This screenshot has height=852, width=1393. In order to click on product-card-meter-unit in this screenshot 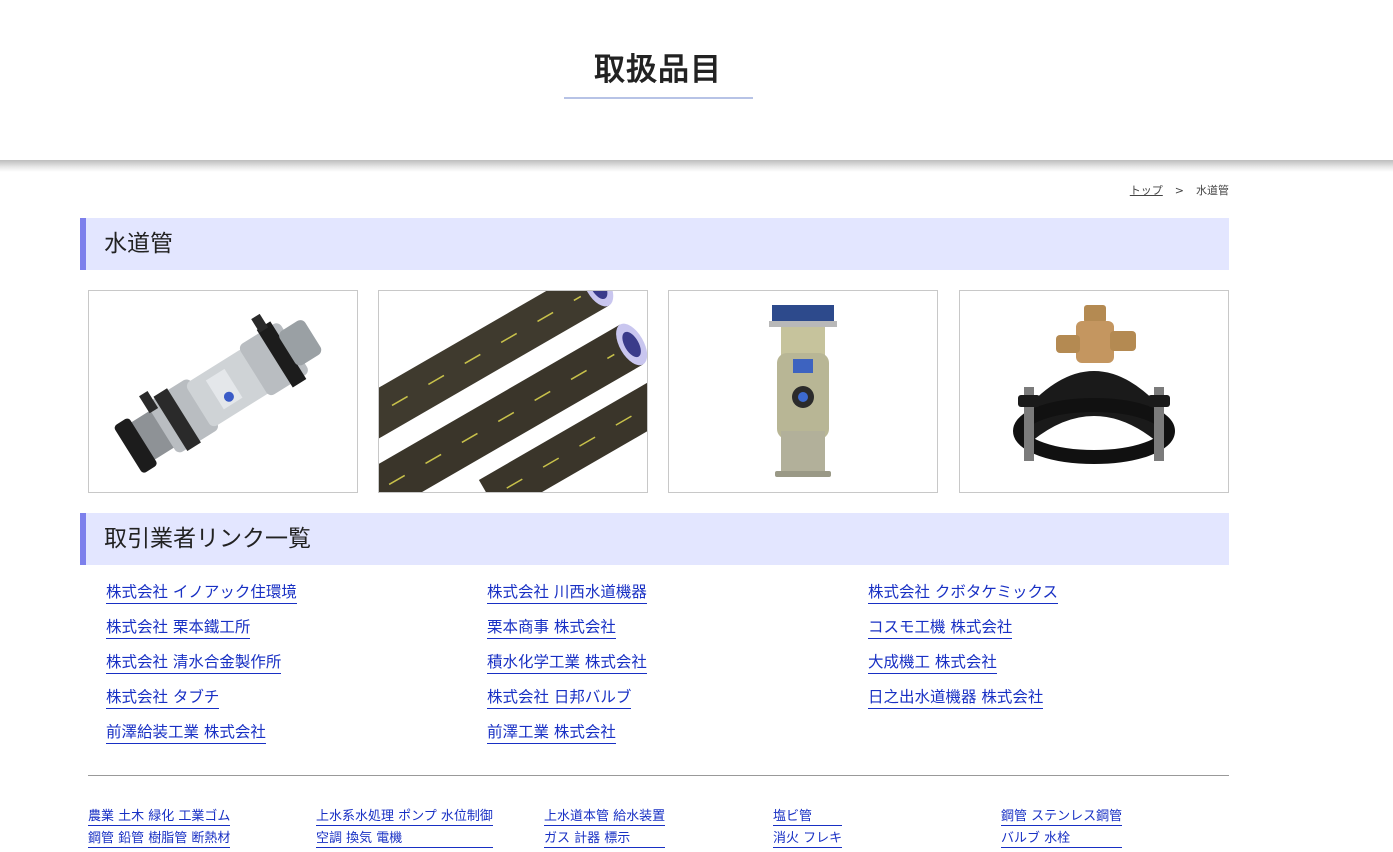, I will do `click(803, 391)`.